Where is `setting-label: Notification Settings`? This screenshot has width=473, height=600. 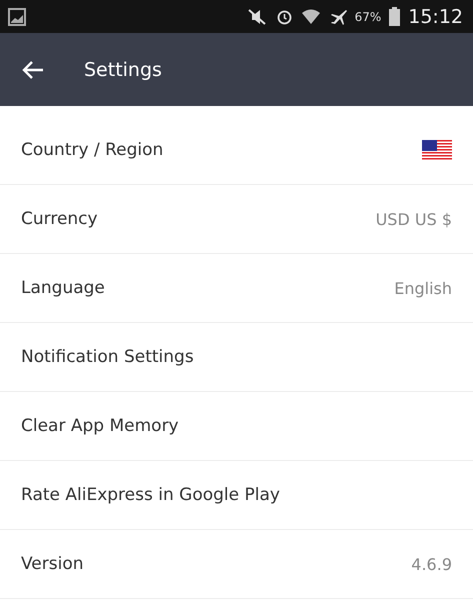
setting-label: Notification Settings is located at coordinates (107, 357).